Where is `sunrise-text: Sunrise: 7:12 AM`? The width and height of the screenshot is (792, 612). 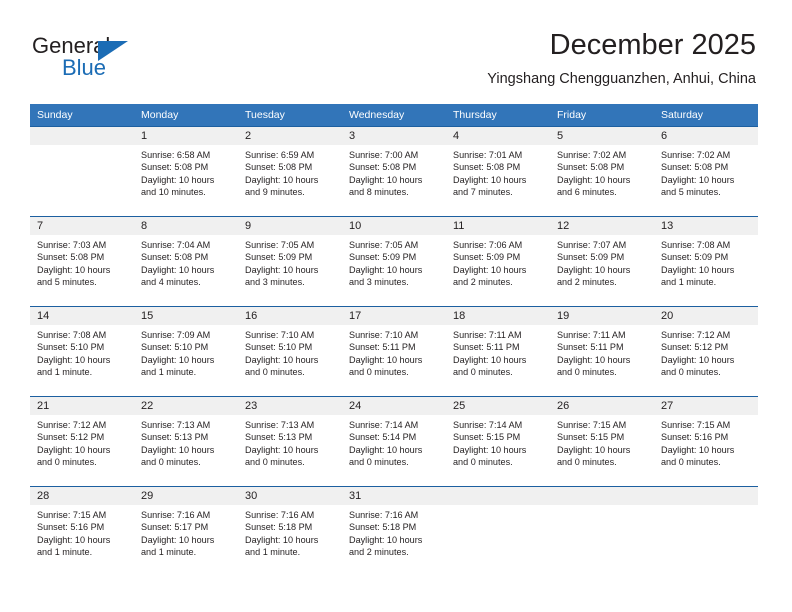
sunrise-text: Sunrise: 7:12 AM is located at coordinates (696, 335).